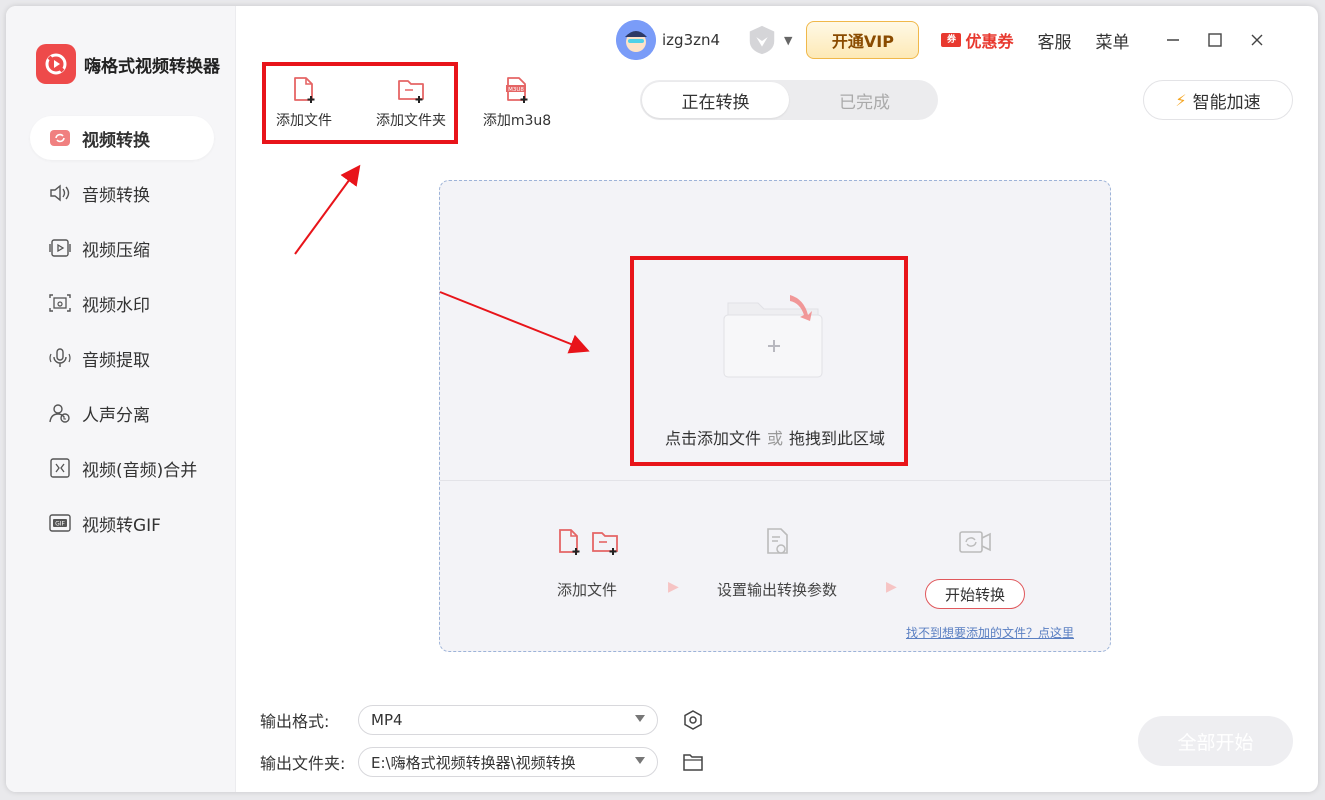 This screenshot has height=800, width=1325. Describe the element at coordinates (777, 563) in the screenshot. I see `step-settings: 设置输出转换参数` at that location.